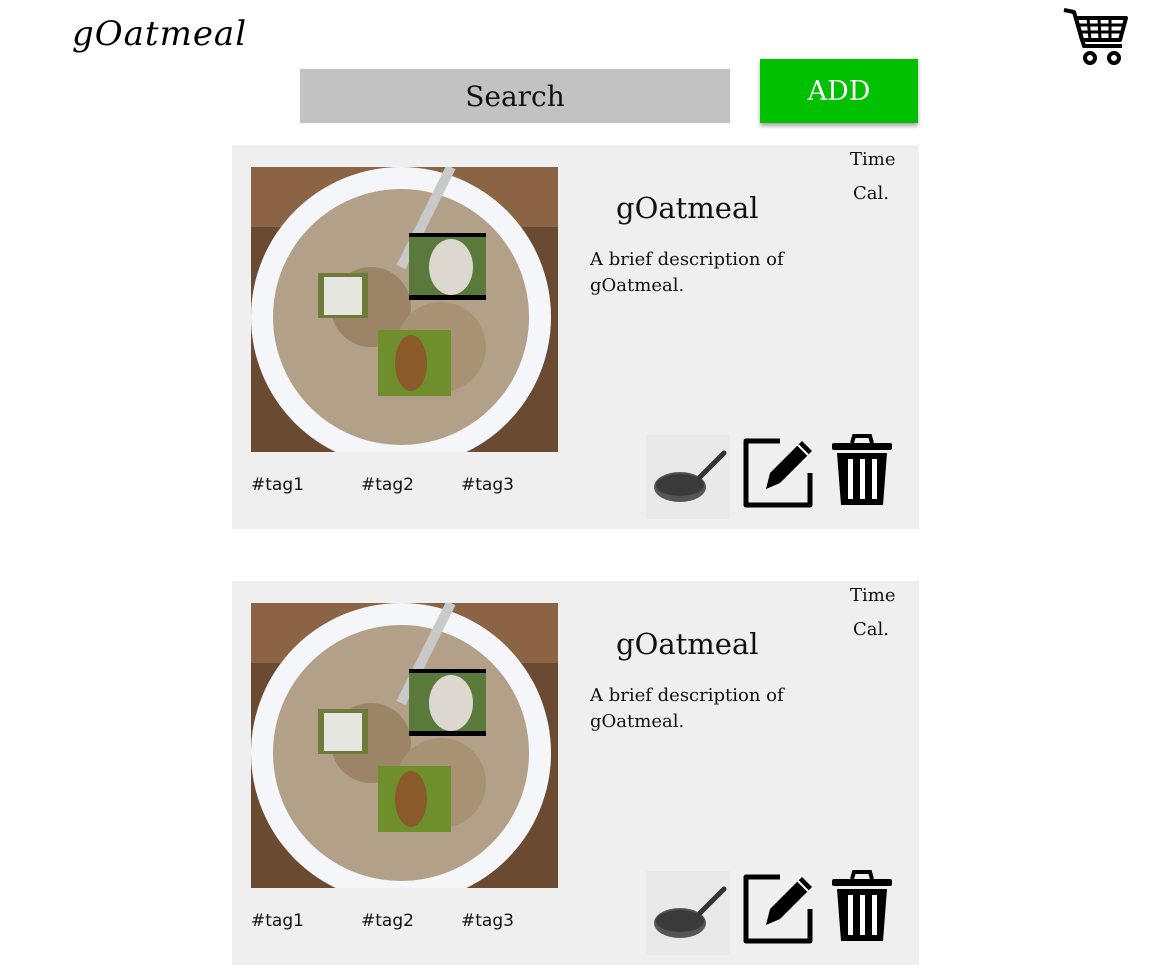 The height and width of the screenshot is (965, 1150). I want to click on search-input, so click(515, 96).